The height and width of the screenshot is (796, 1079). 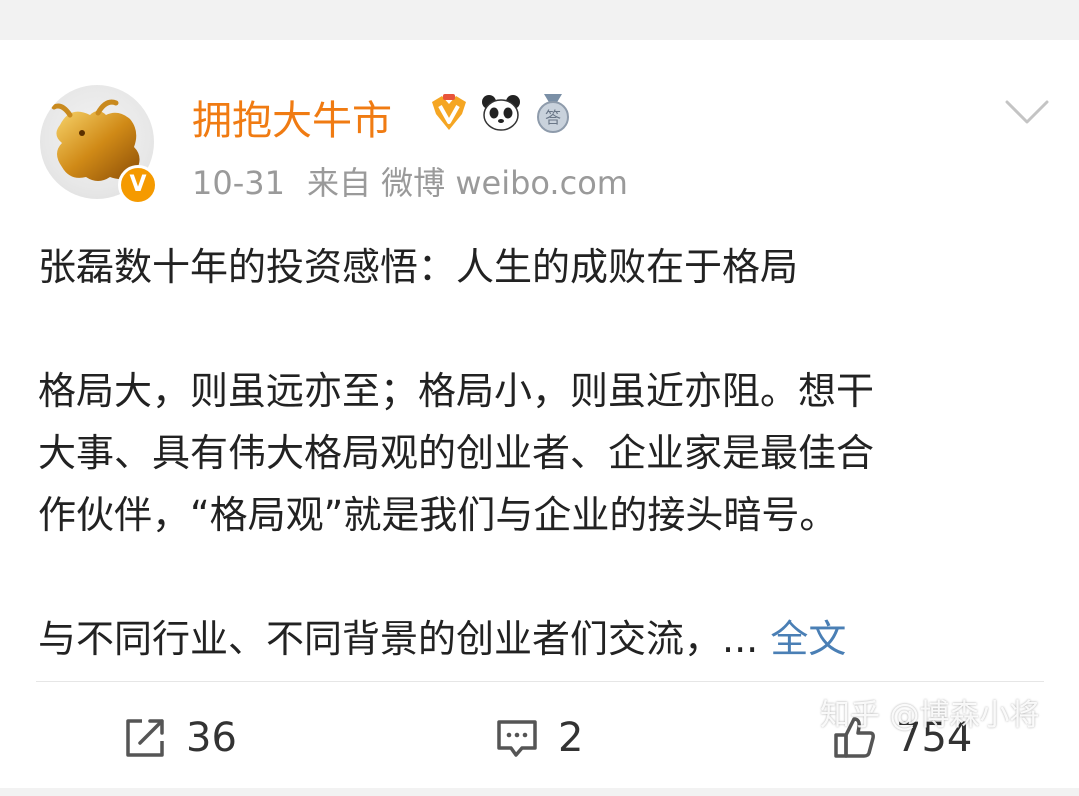 What do you see at coordinates (1027, 113) in the screenshot?
I see `chevron-down-icon` at bounding box center [1027, 113].